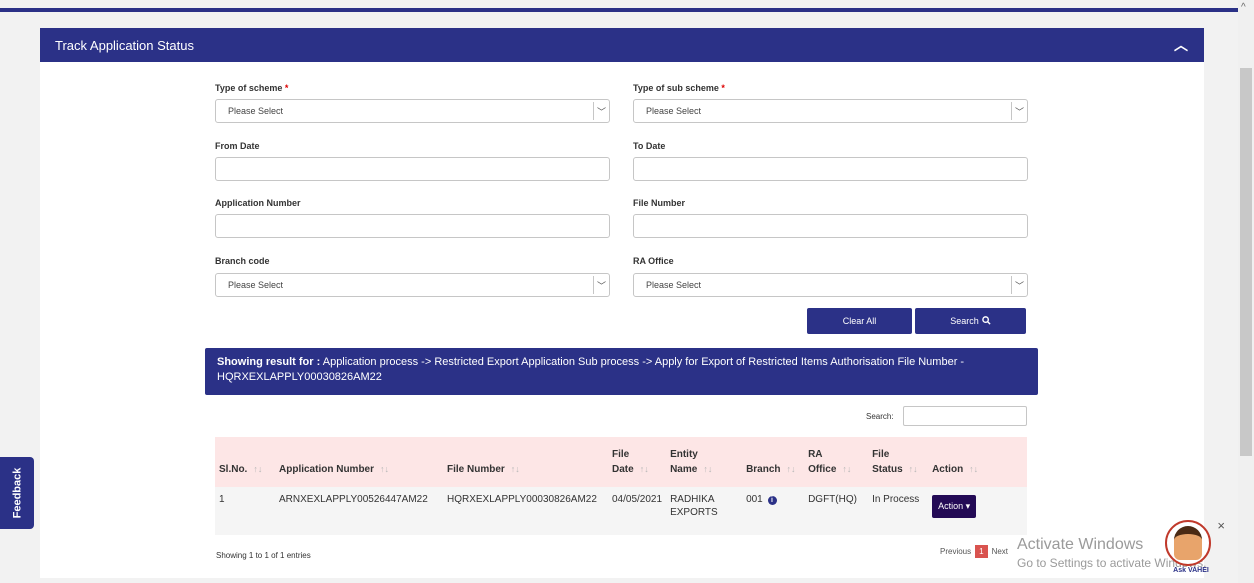  What do you see at coordinates (637, 462) in the screenshot?
I see `col-file-date: File Date ↑↓` at bounding box center [637, 462].